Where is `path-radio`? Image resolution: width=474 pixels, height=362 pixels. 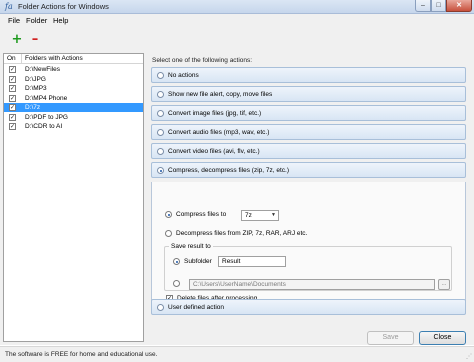
path-radio is located at coordinates (176, 283).